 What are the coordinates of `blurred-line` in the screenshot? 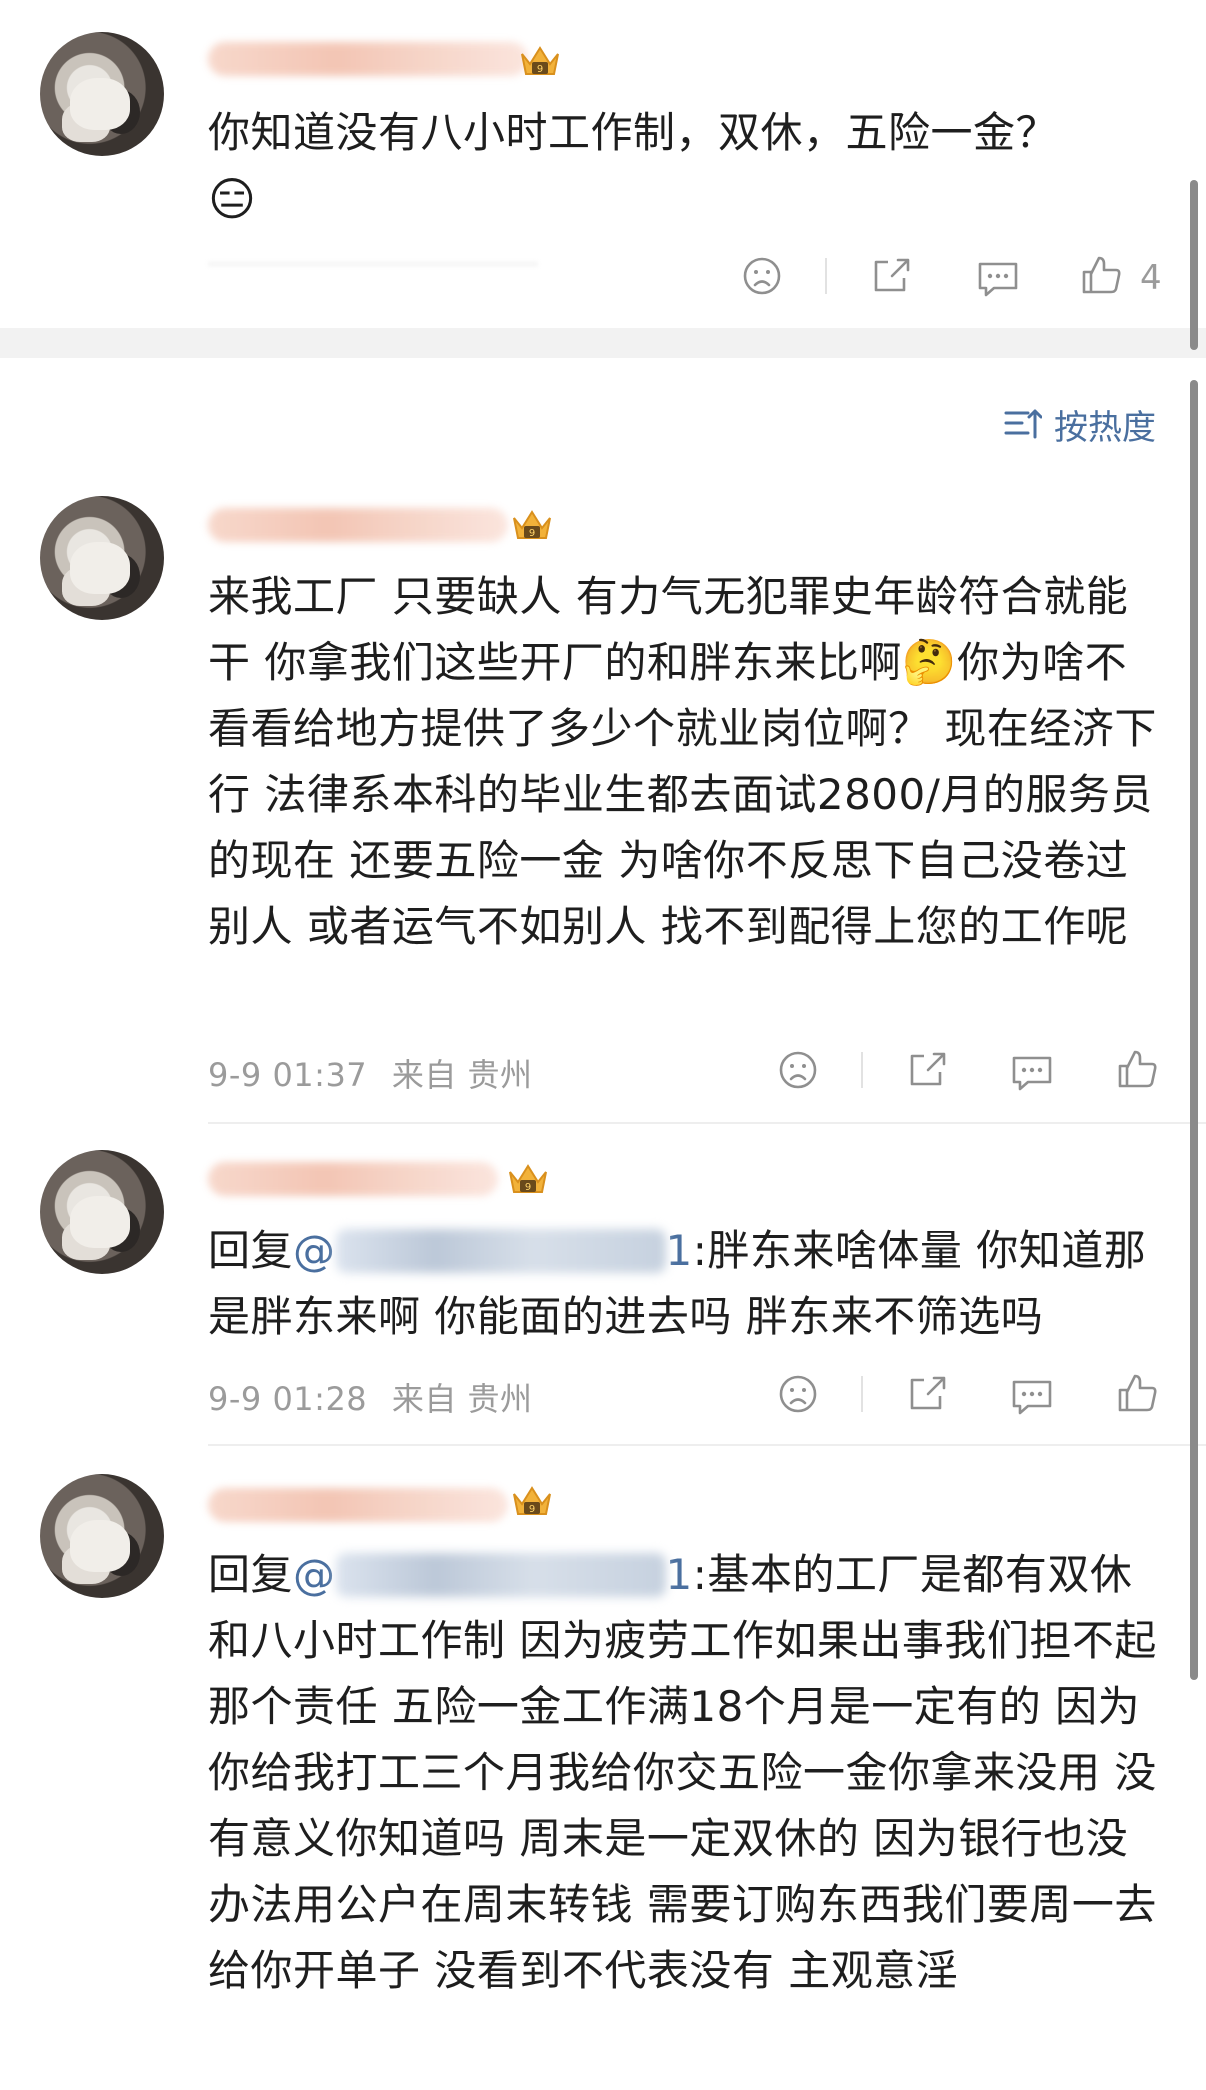 It's located at (373, 264).